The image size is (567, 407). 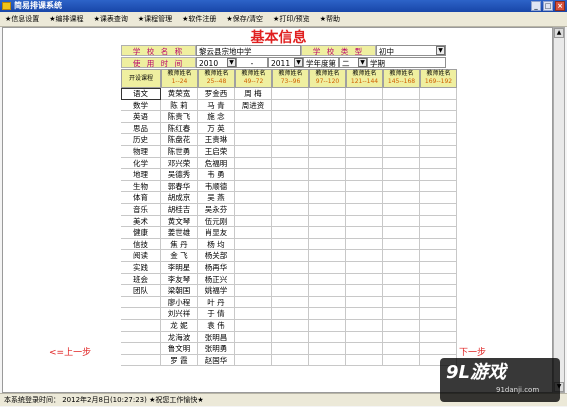 What do you see at coordinates (216, 140) in the screenshot?
I see `teacher-cell: 王贵琳` at bounding box center [216, 140].